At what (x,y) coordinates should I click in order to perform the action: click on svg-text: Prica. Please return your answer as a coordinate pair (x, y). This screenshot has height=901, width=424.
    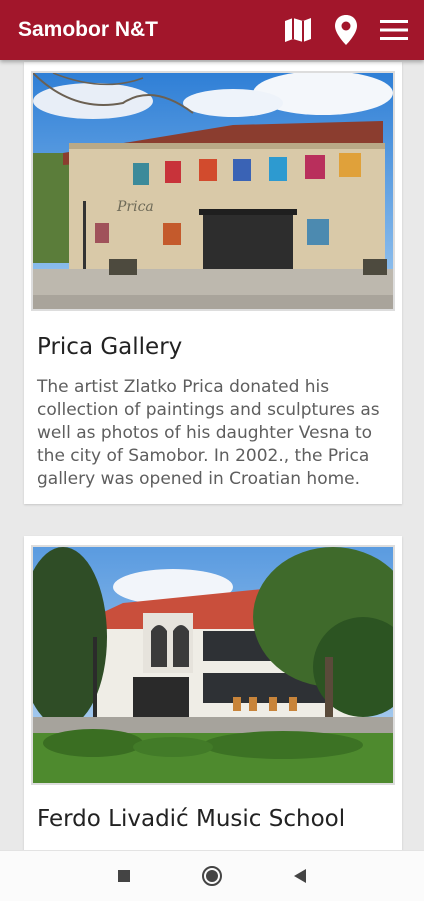
    Looking at the image, I should click on (135, 207).